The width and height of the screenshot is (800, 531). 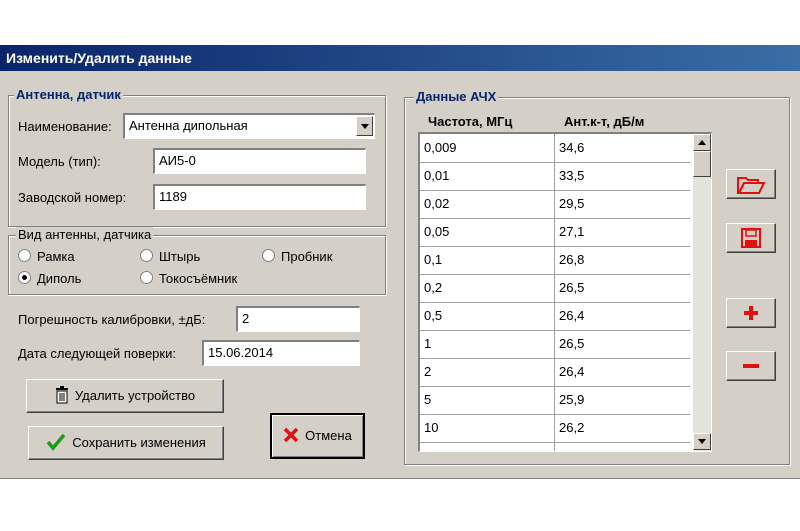 I want to click on table-row: 1 26,5, so click(x=555, y=344).